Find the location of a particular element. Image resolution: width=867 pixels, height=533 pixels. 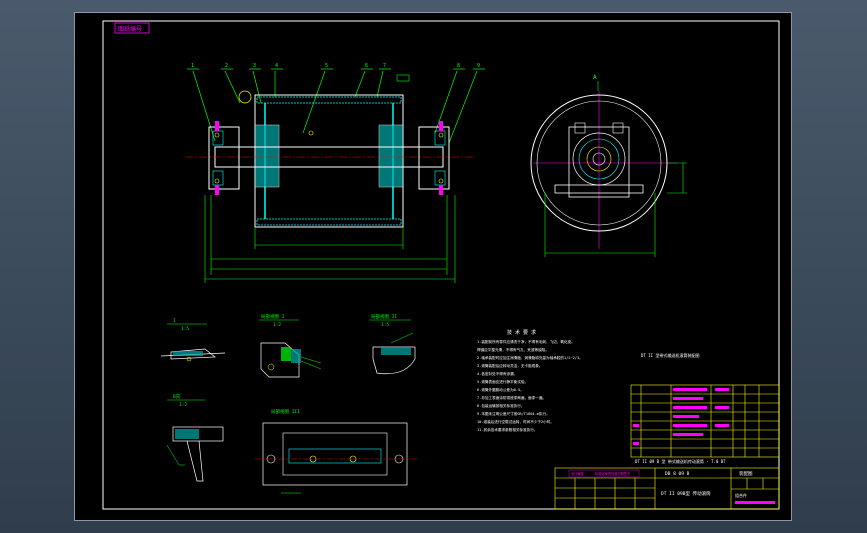

note-line-5: 4.各密封处不得有渗漏。 is located at coordinates (497, 373).